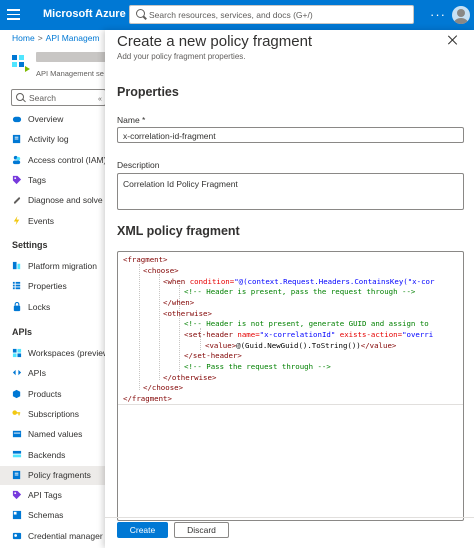 The height and width of the screenshot is (548, 474). Describe the element at coordinates (16, 393) in the screenshot. I see `products-icon` at that location.